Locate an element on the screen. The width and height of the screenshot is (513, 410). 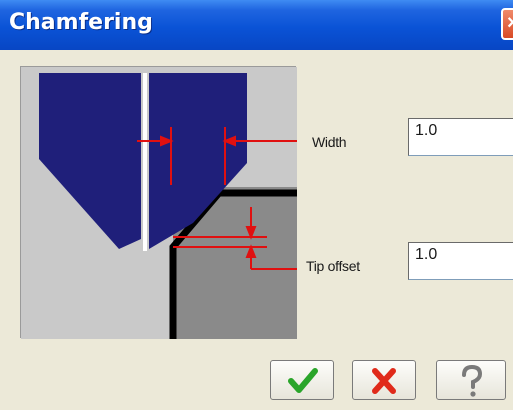
cancel-button is located at coordinates (384, 380).